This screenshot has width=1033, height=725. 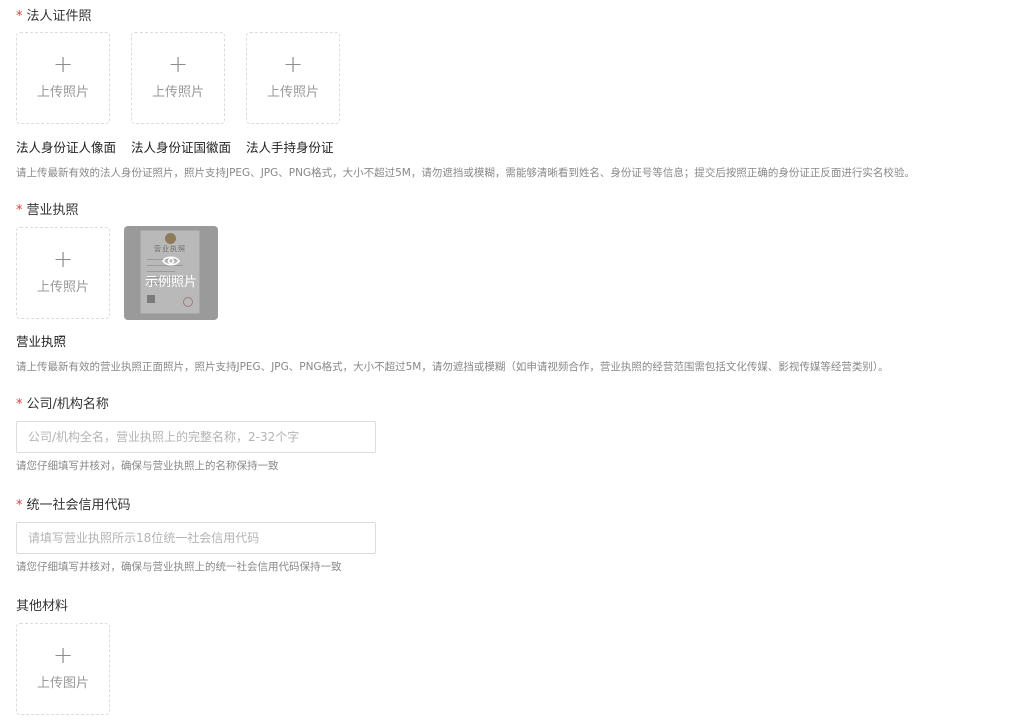 I want to click on company-name-input, so click(x=196, y=437).